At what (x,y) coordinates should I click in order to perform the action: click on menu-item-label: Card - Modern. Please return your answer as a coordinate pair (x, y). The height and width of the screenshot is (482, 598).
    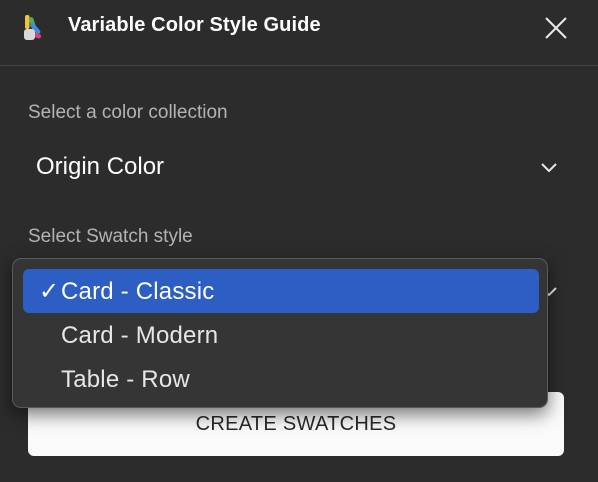
    Looking at the image, I should click on (140, 335).